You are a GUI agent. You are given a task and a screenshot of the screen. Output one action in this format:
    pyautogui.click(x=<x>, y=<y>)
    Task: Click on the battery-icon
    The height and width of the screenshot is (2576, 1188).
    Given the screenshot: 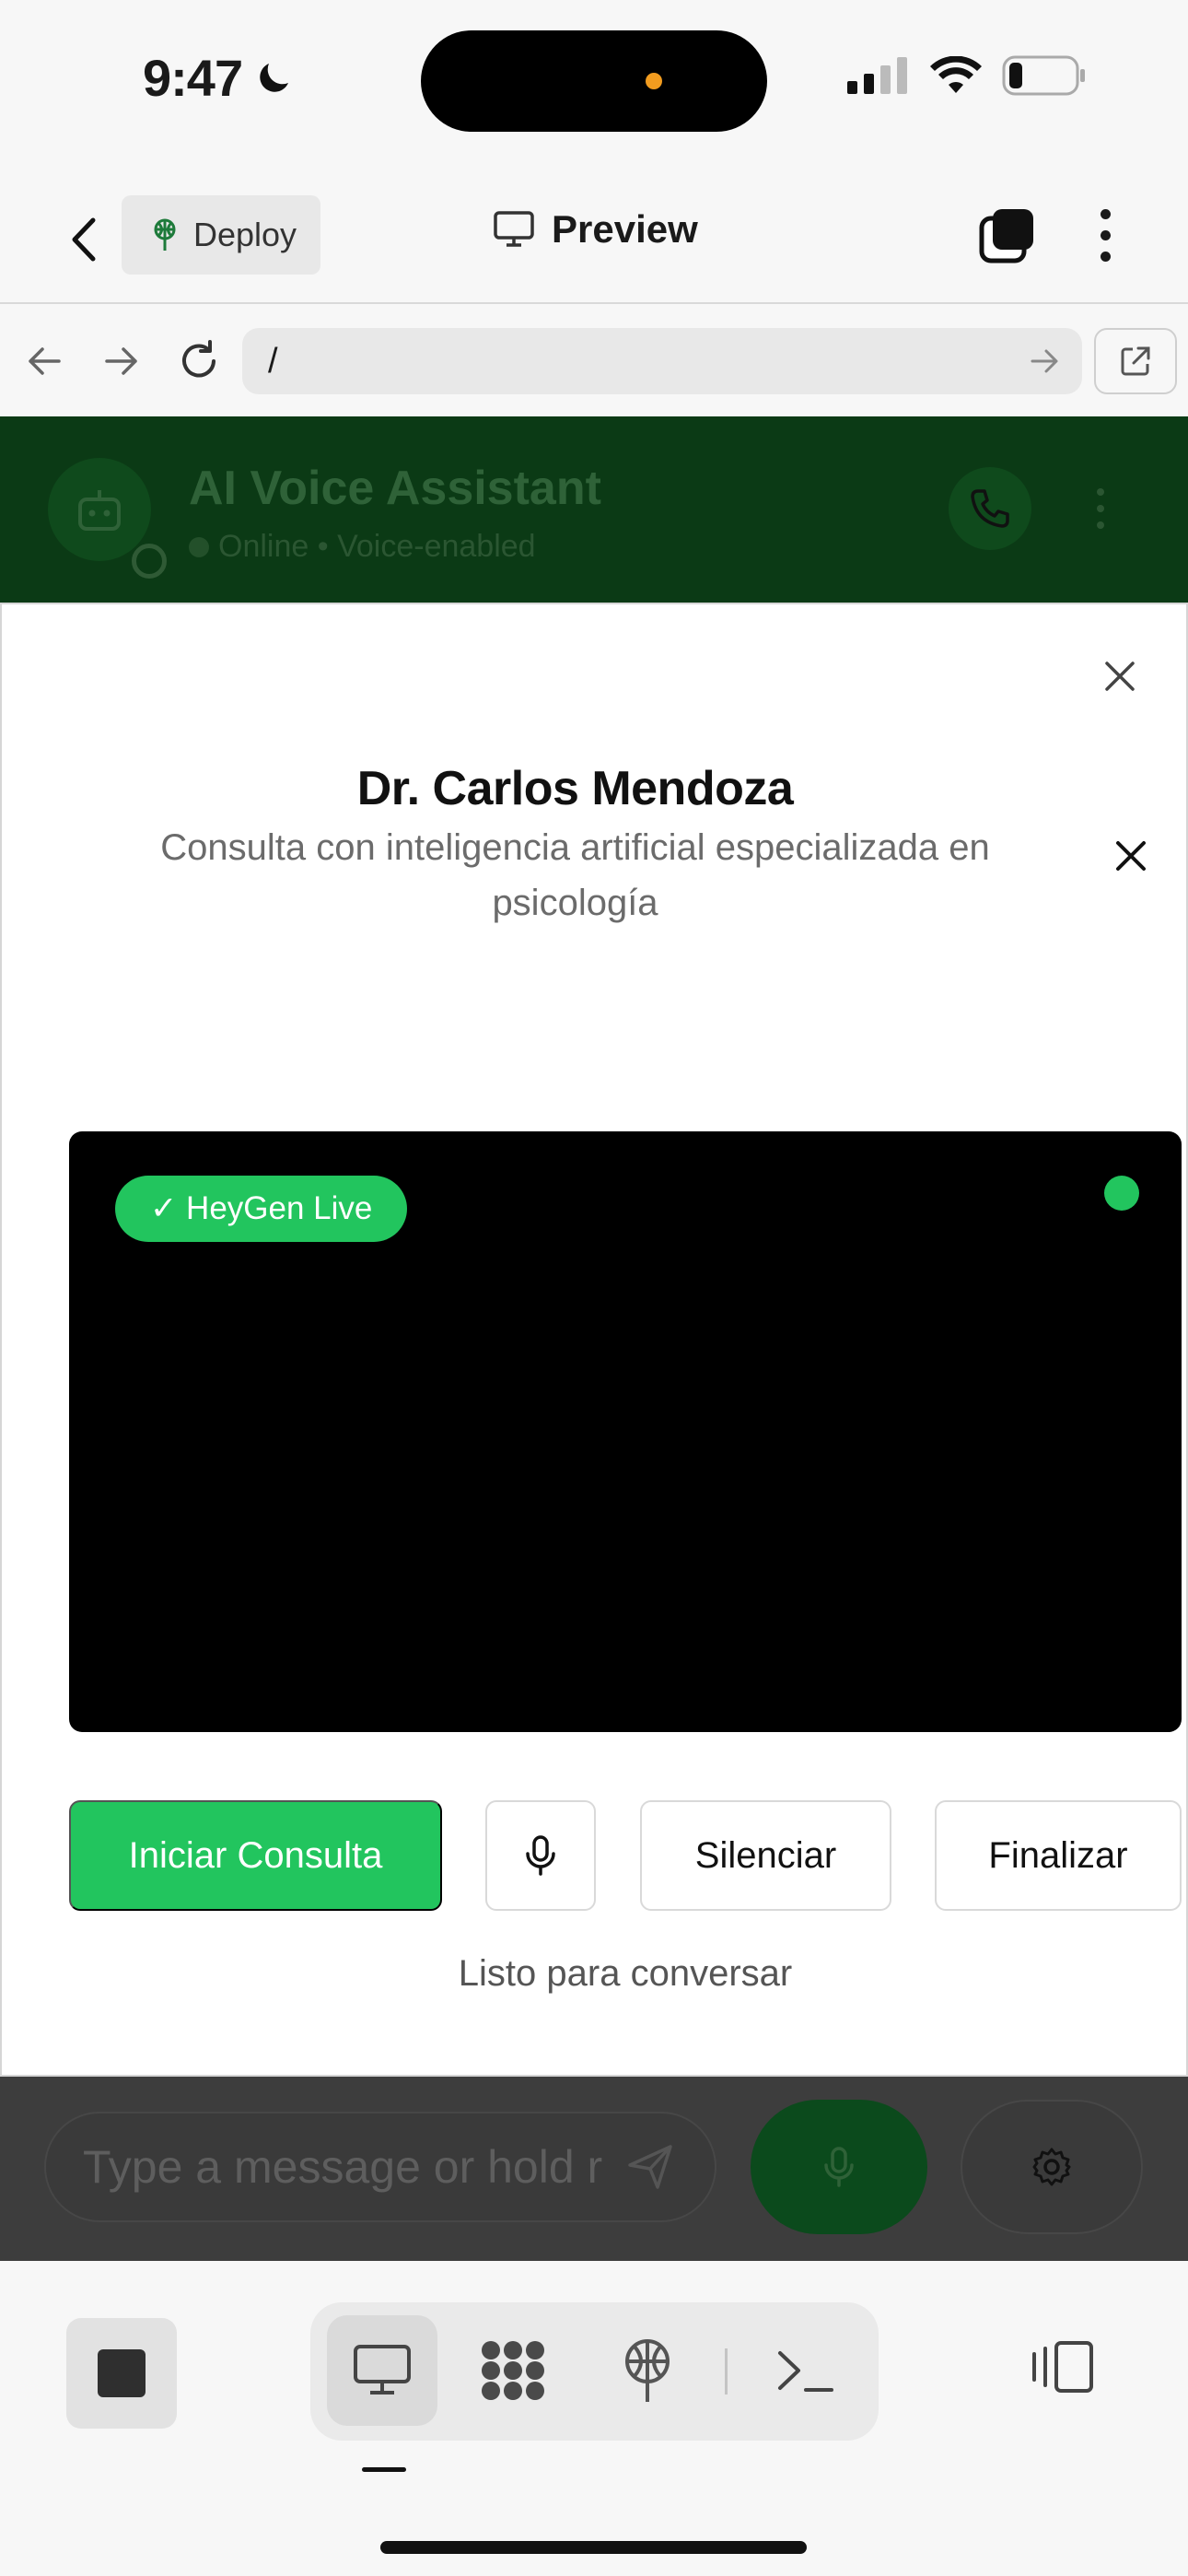 What is the action you would take?
    pyautogui.click(x=1043, y=75)
    